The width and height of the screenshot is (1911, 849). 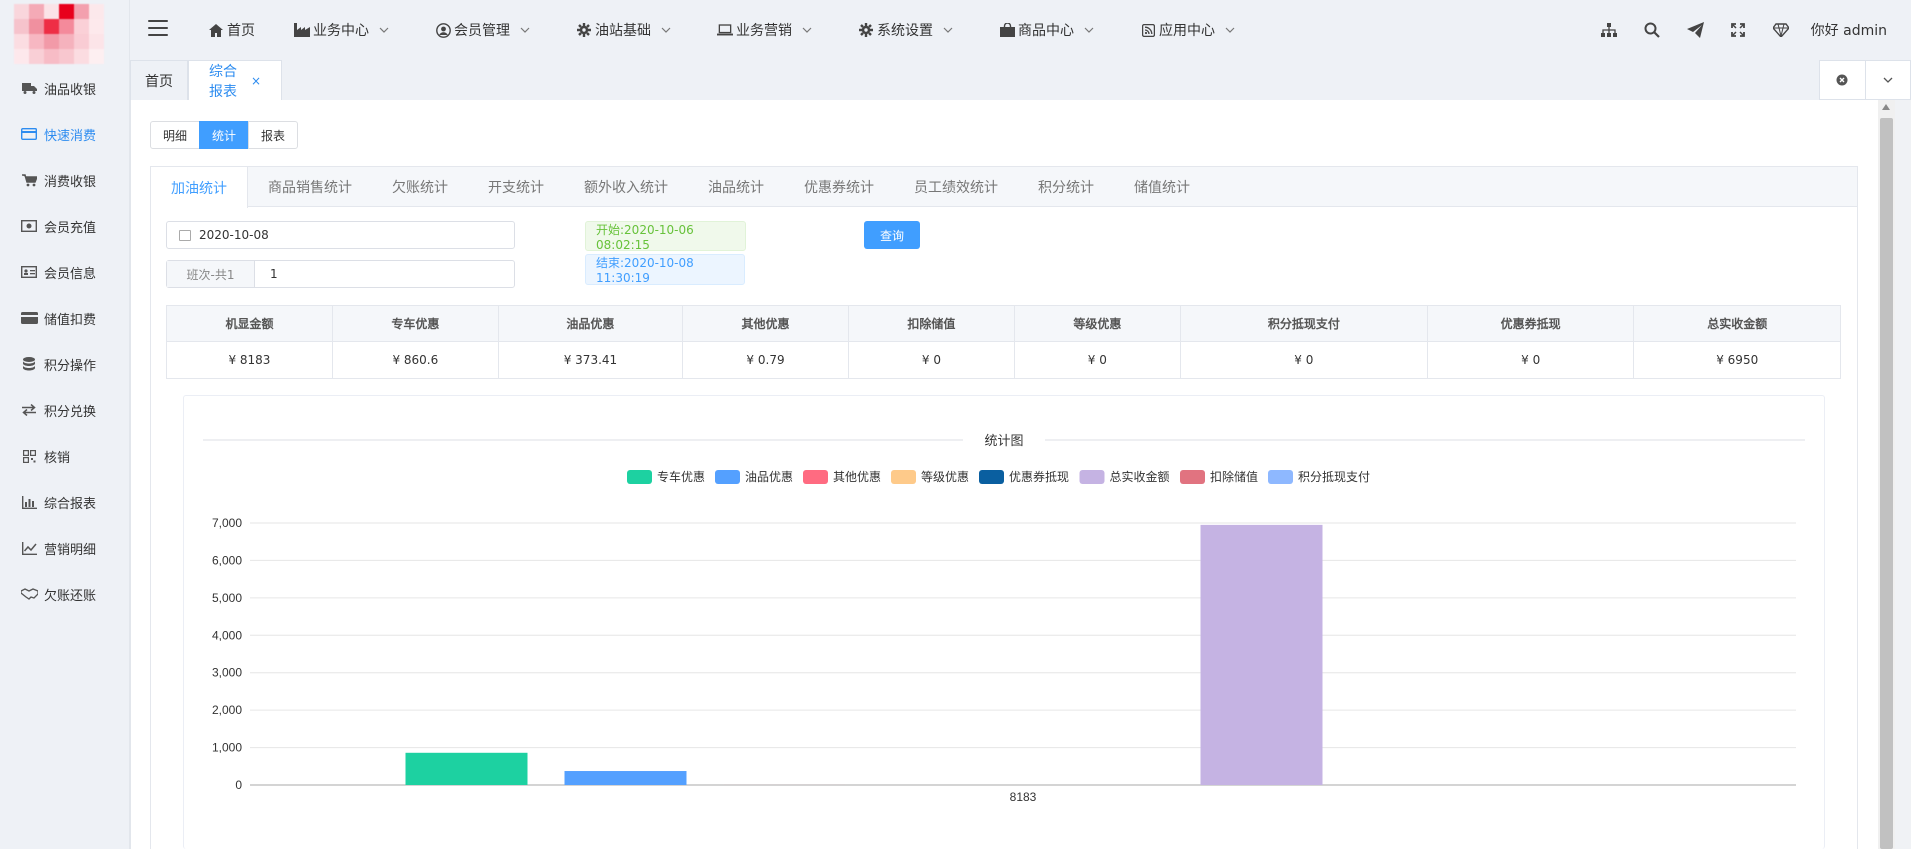 I want to click on subtab-6: 优惠券统计, so click(x=839, y=187).